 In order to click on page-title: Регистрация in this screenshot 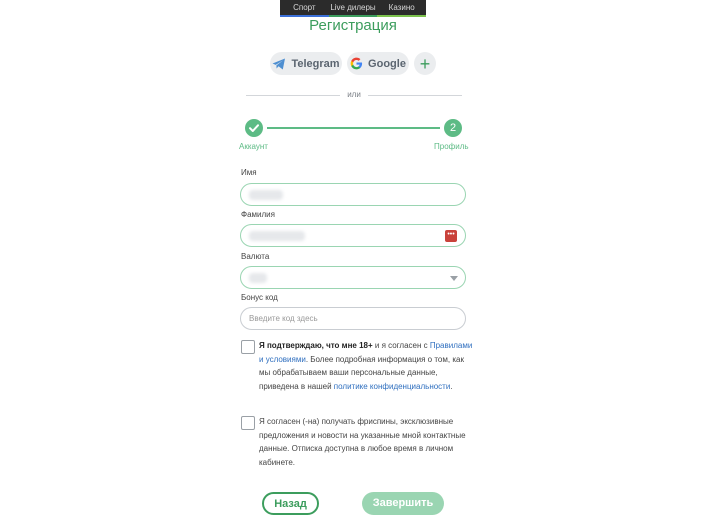, I will do `click(353, 25)`.